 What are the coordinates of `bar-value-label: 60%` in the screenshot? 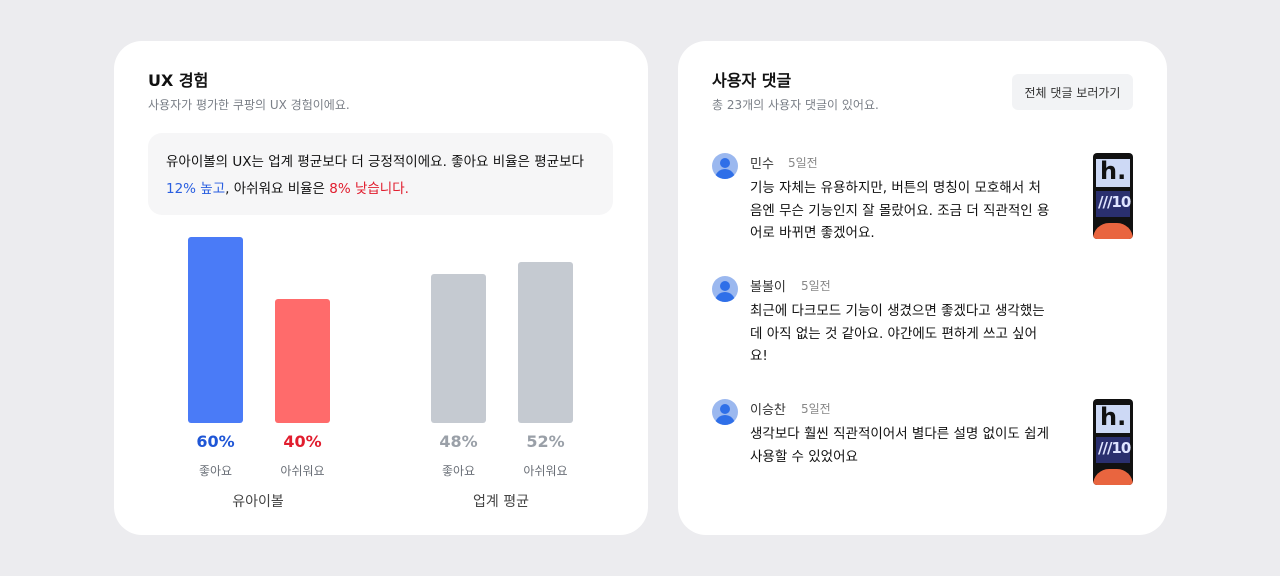 It's located at (215, 441).